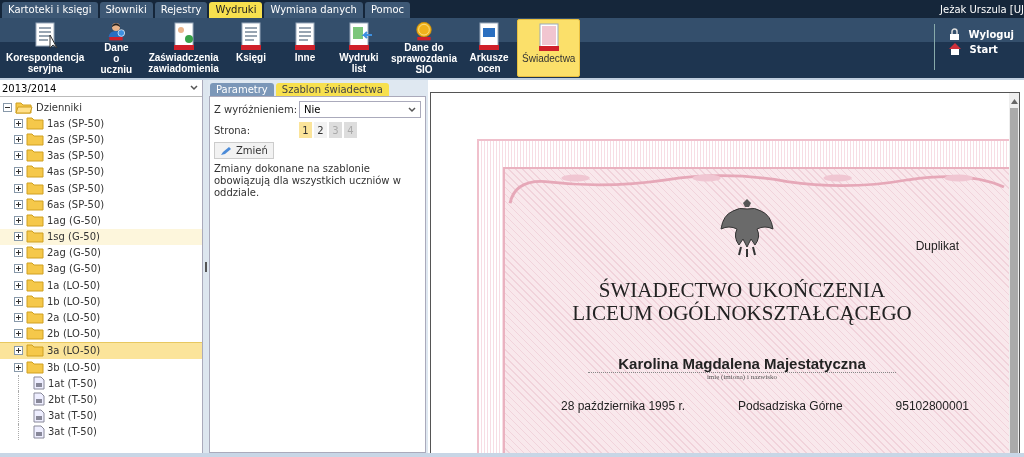  Describe the element at coordinates (308, 181) in the screenshot. I see `info-text: Zmiany dokonane na szablonie obowiązują dla wszystkich uczniów w oddziale.` at that location.